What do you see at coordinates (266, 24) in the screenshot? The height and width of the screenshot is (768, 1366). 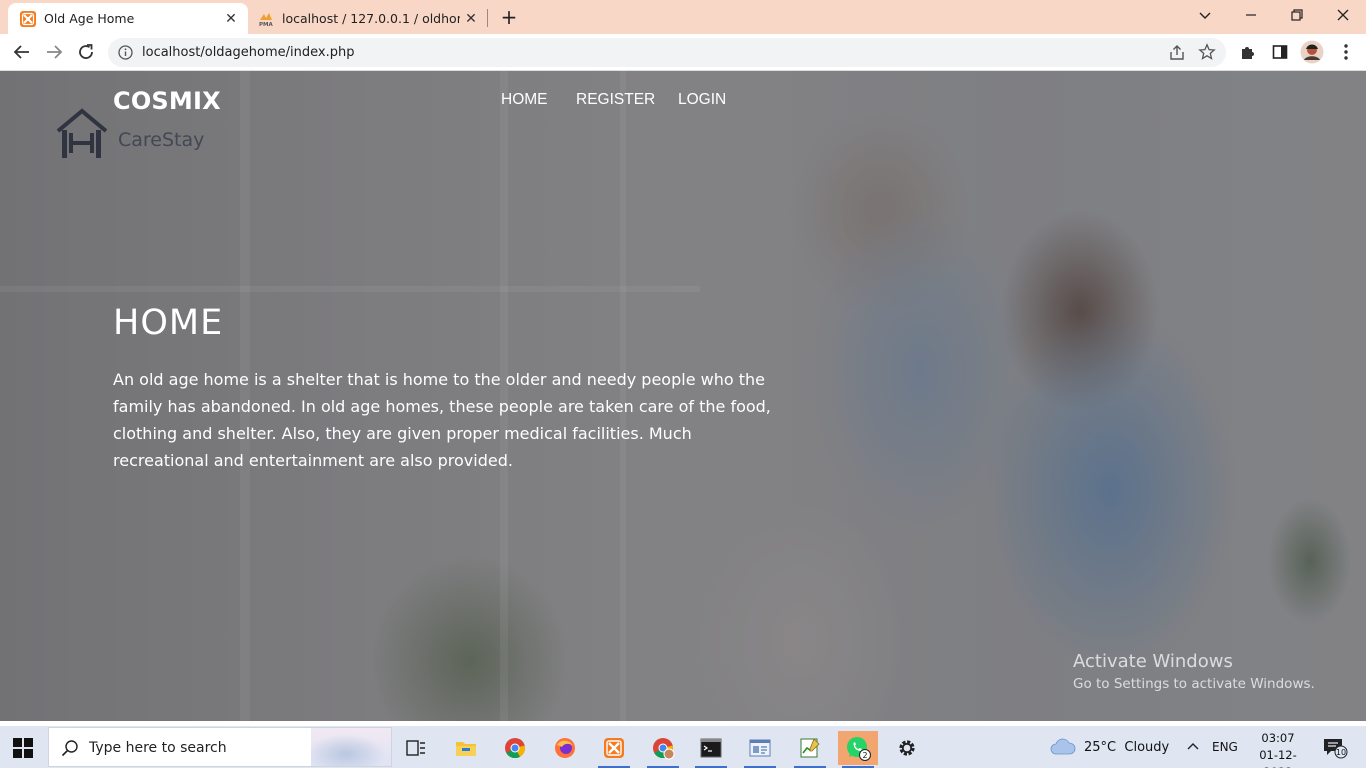 I see `svg-text: PMA` at bounding box center [266, 24].